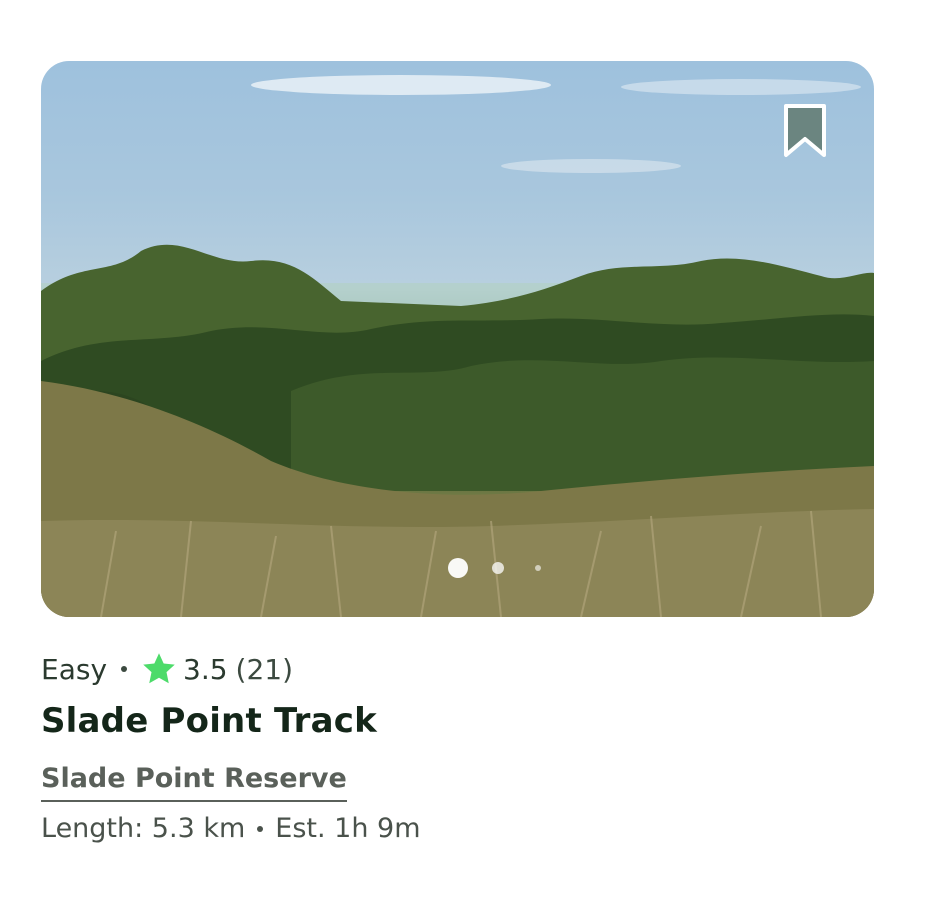 This screenshot has height=900, width=932. I want to click on rating-value: 3.5, so click(205, 669).